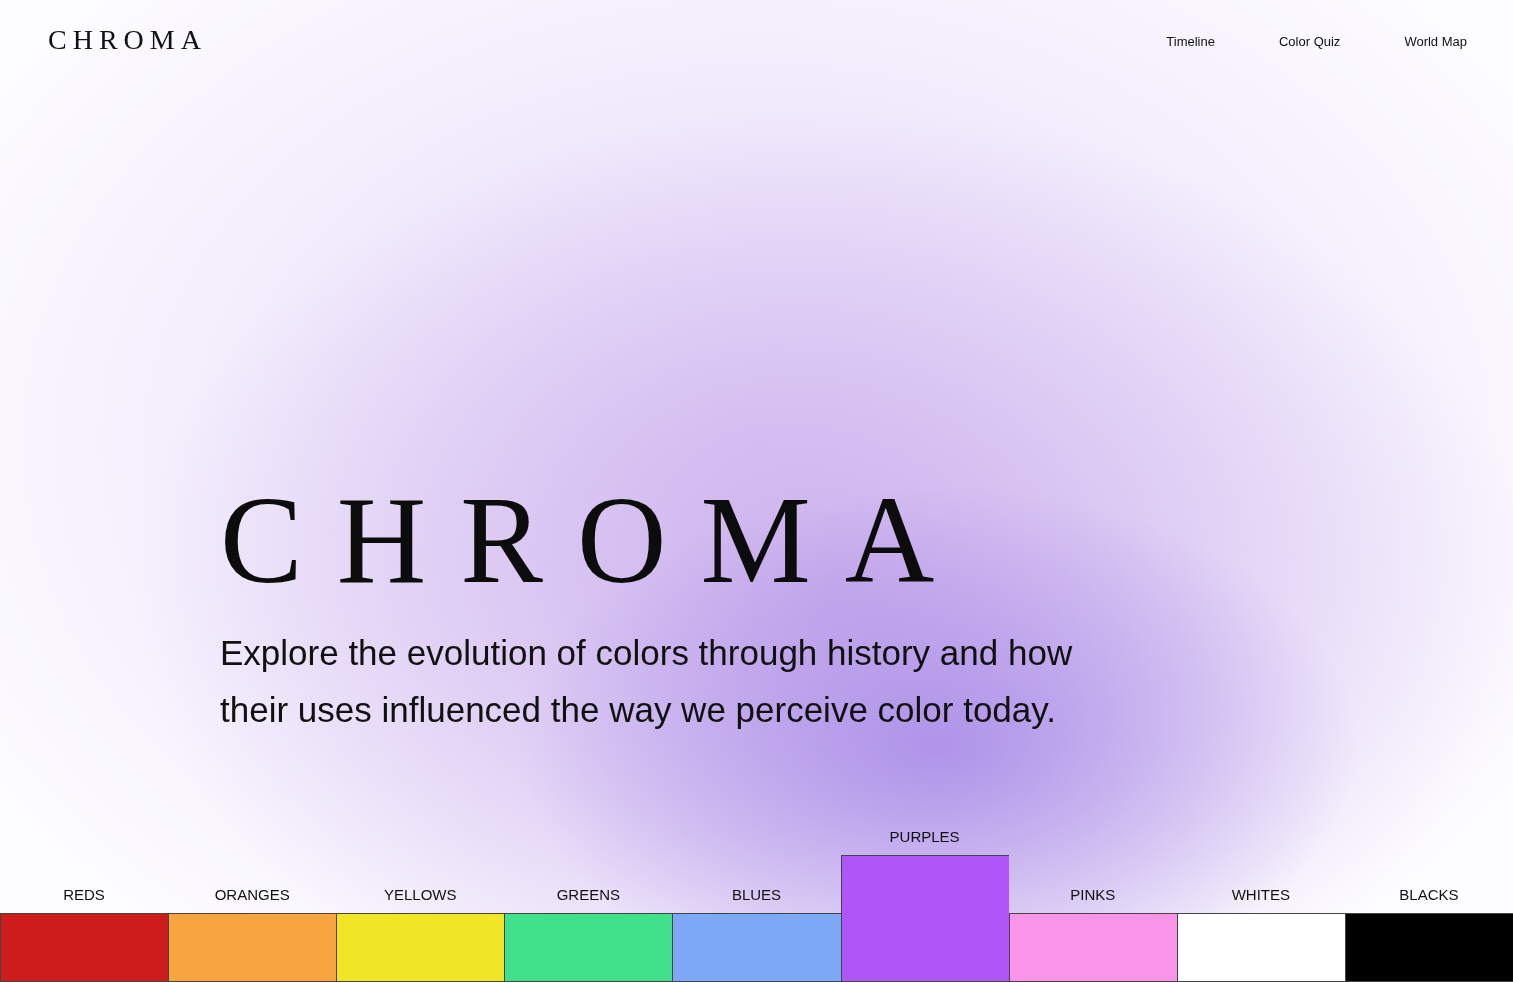 This screenshot has width=1513, height=982. I want to click on swatch-label: REDS, so click(84, 894).